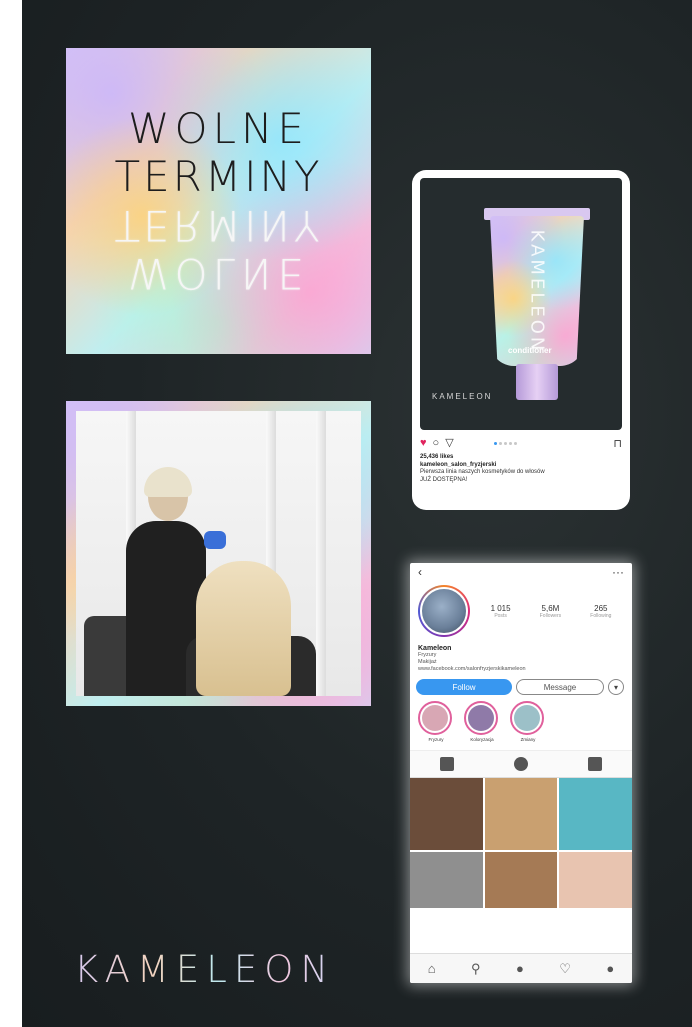 This screenshot has height=1027, width=692. I want to click on comment-icon: ○, so click(436, 443).